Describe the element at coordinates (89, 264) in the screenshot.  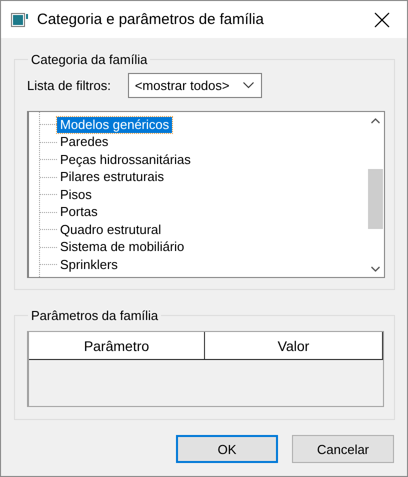
I see `tree-item: Sprinklers` at that location.